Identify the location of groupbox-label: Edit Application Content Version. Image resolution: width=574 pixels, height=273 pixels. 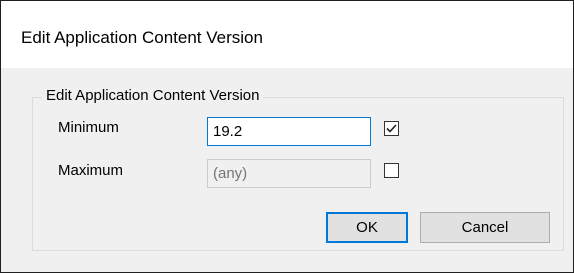
(153, 95).